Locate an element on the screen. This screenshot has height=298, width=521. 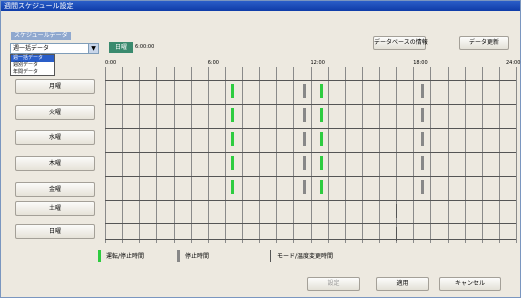
dropdown-value: 週一括データ is located at coordinates (31, 48).